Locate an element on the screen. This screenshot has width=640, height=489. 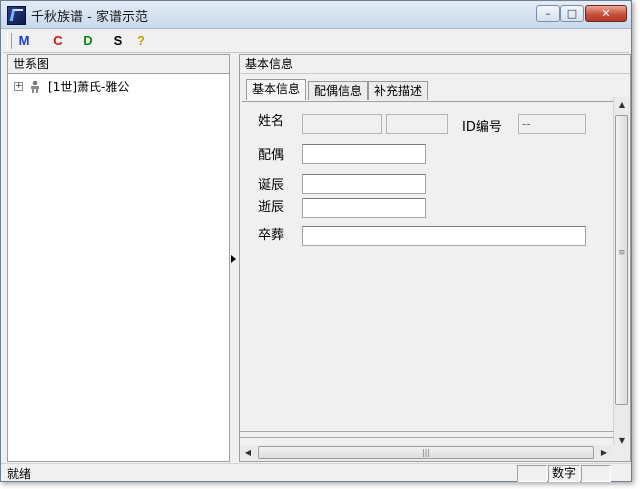
tree-node-label: [1世]萧氏-雅公 is located at coordinates (88, 87).